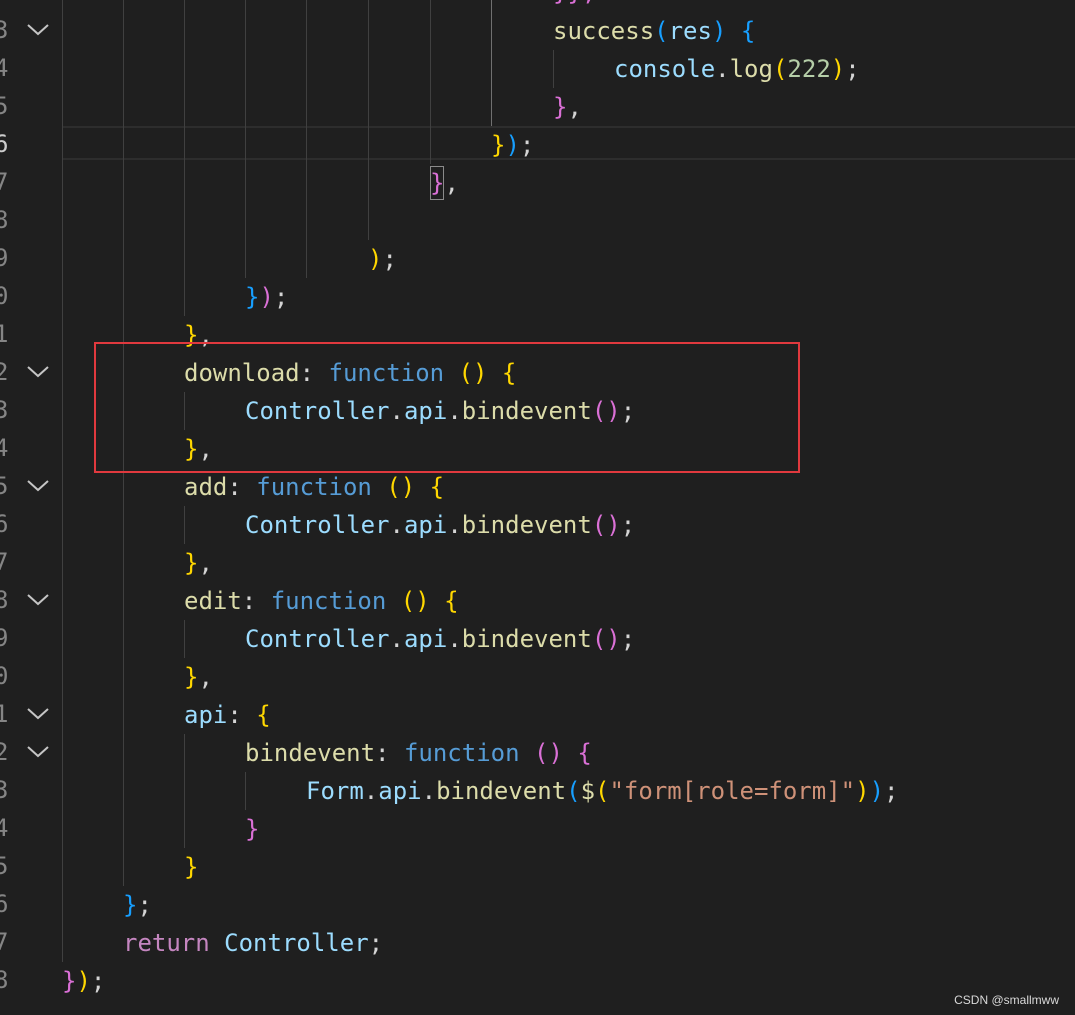  I want to click on code-line: console.log(222);, so click(737, 69).